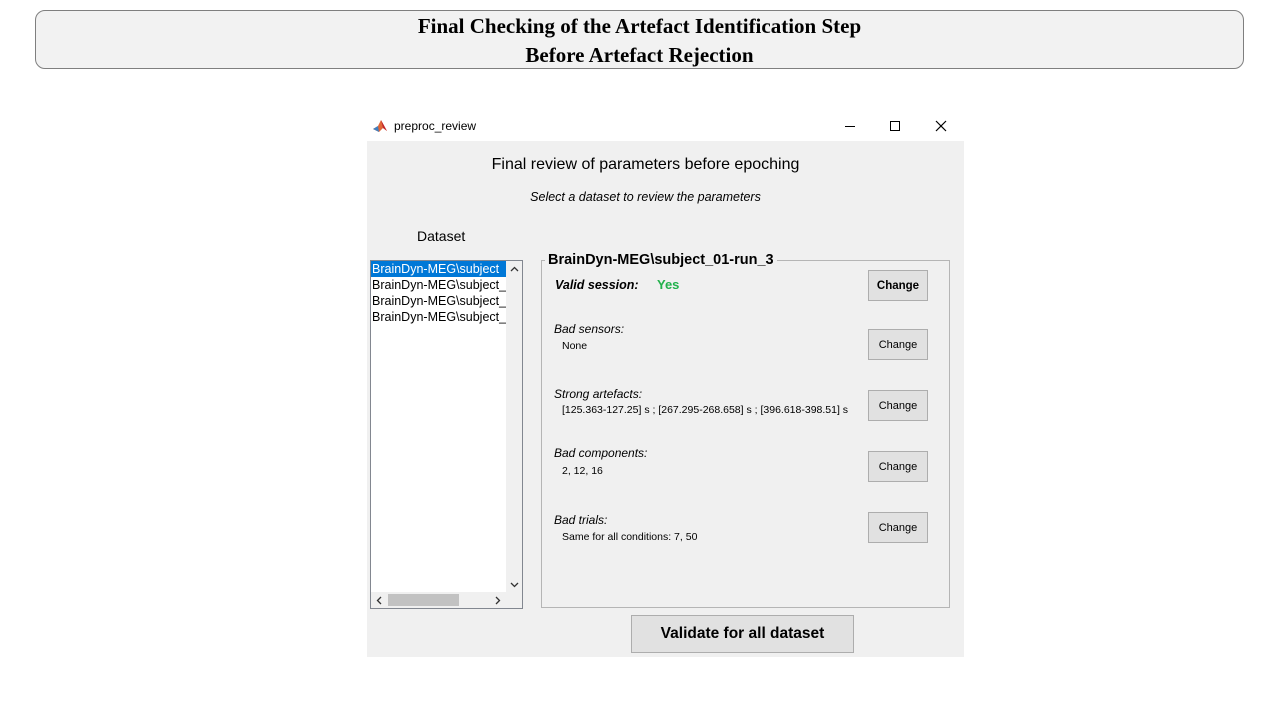  Describe the element at coordinates (589, 329) in the screenshot. I see `bad-sensors-label: Bad sensors:` at that location.